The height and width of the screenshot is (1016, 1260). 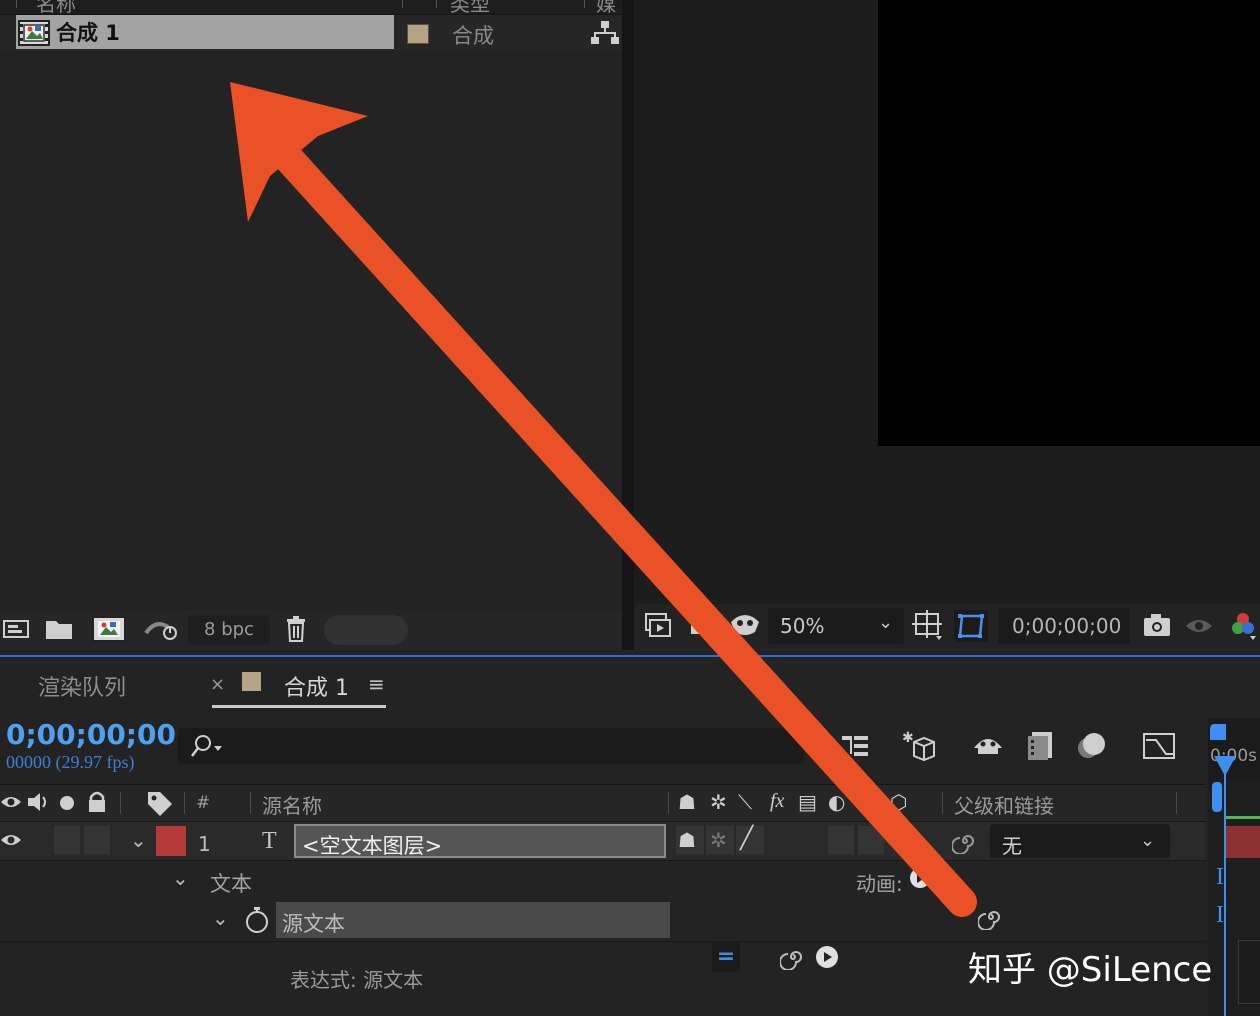 What do you see at coordinates (162, 629) in the screenshot?
I see `fast-preview-icon` at bounding box center [162, 629].